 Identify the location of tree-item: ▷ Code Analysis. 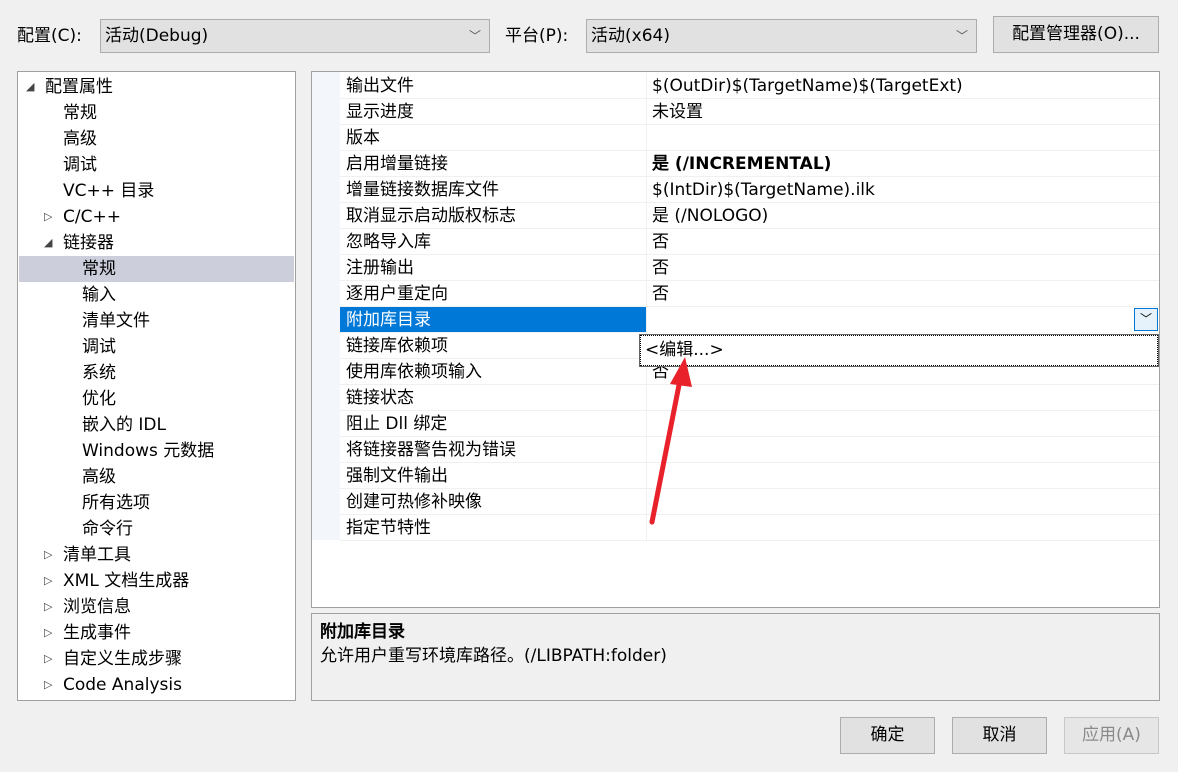
(156, 685).